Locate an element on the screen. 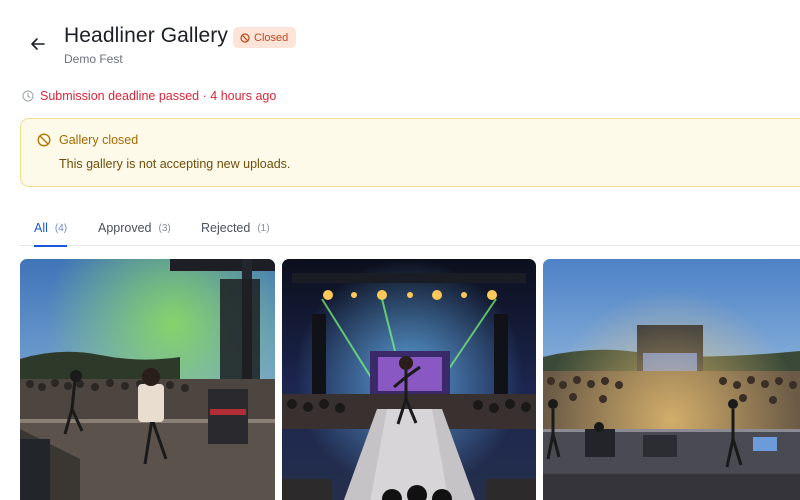  deadline-relative-time: 4 hours ago is located at coordinates (243, 96).